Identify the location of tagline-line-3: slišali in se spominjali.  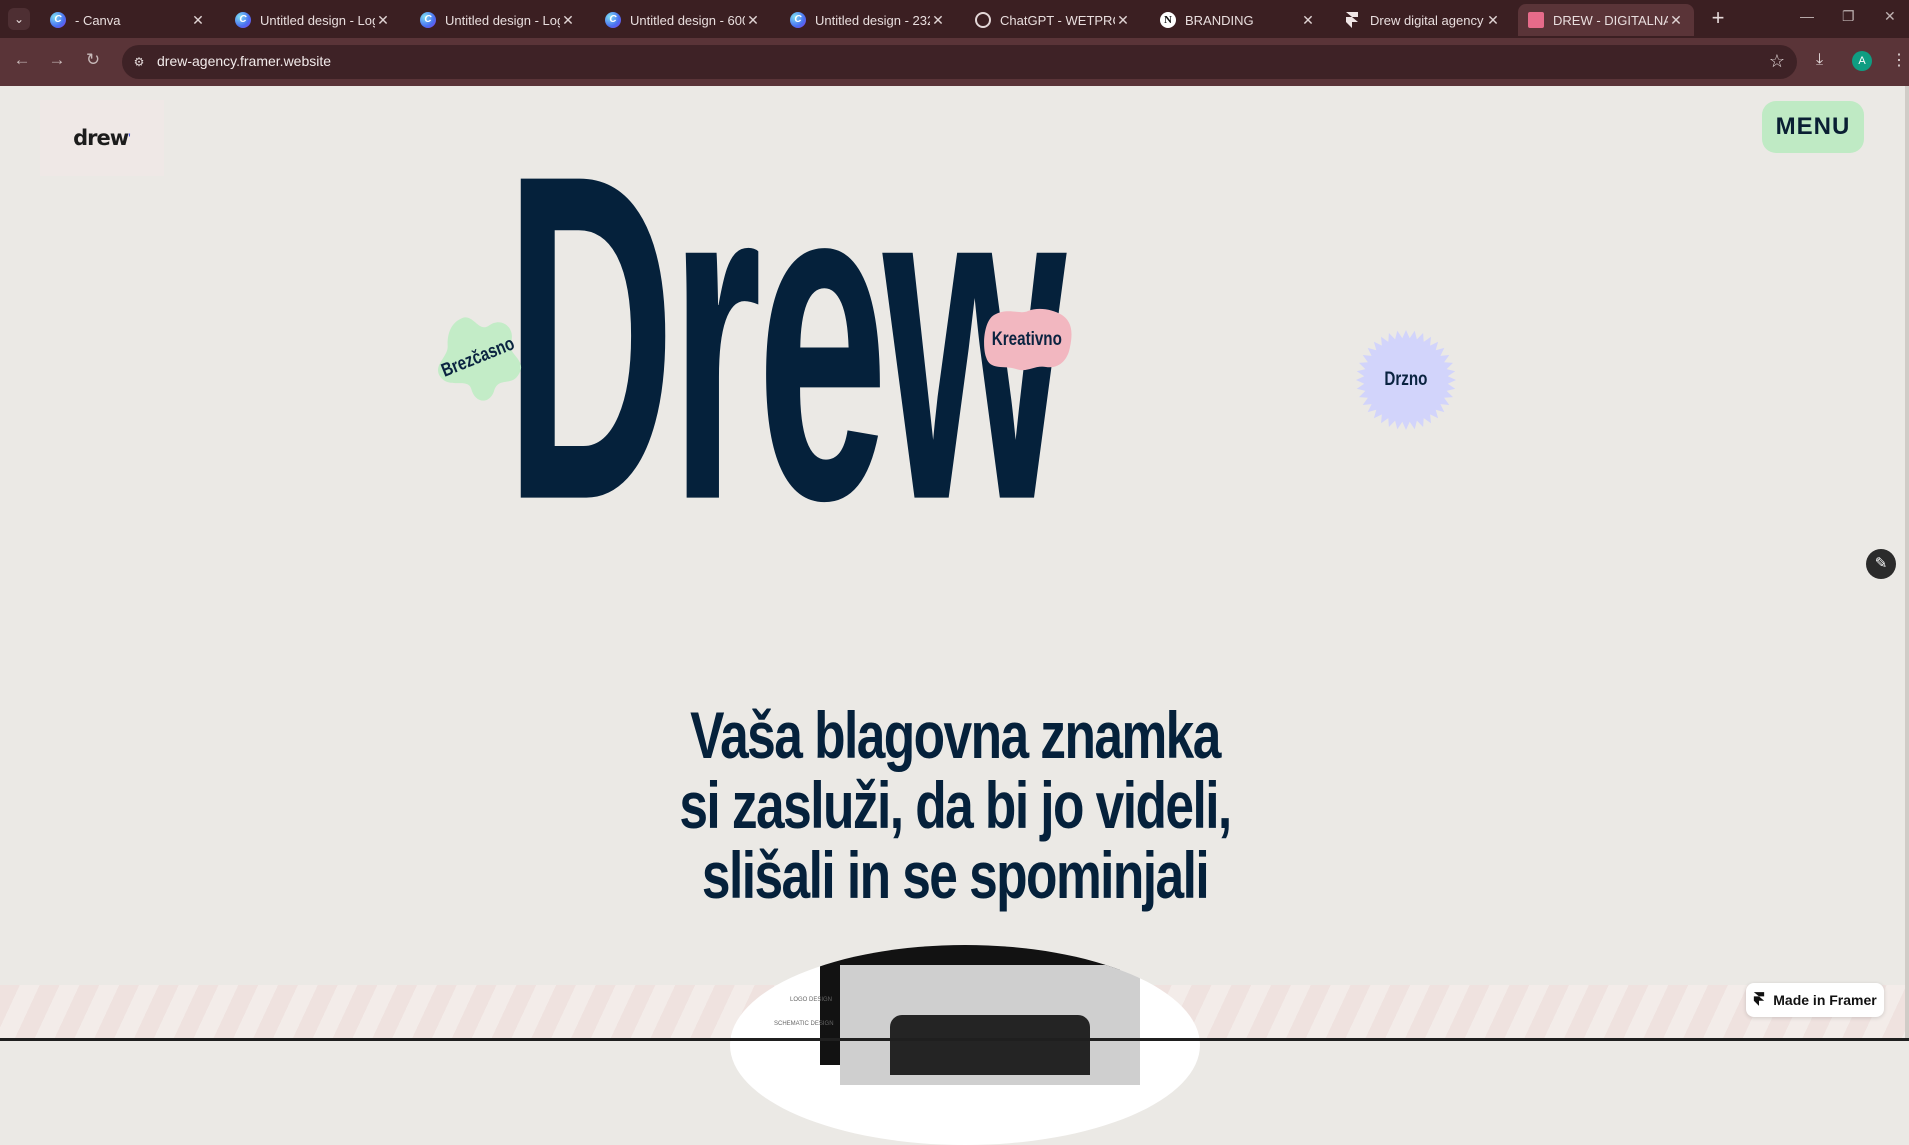
(955, 875).